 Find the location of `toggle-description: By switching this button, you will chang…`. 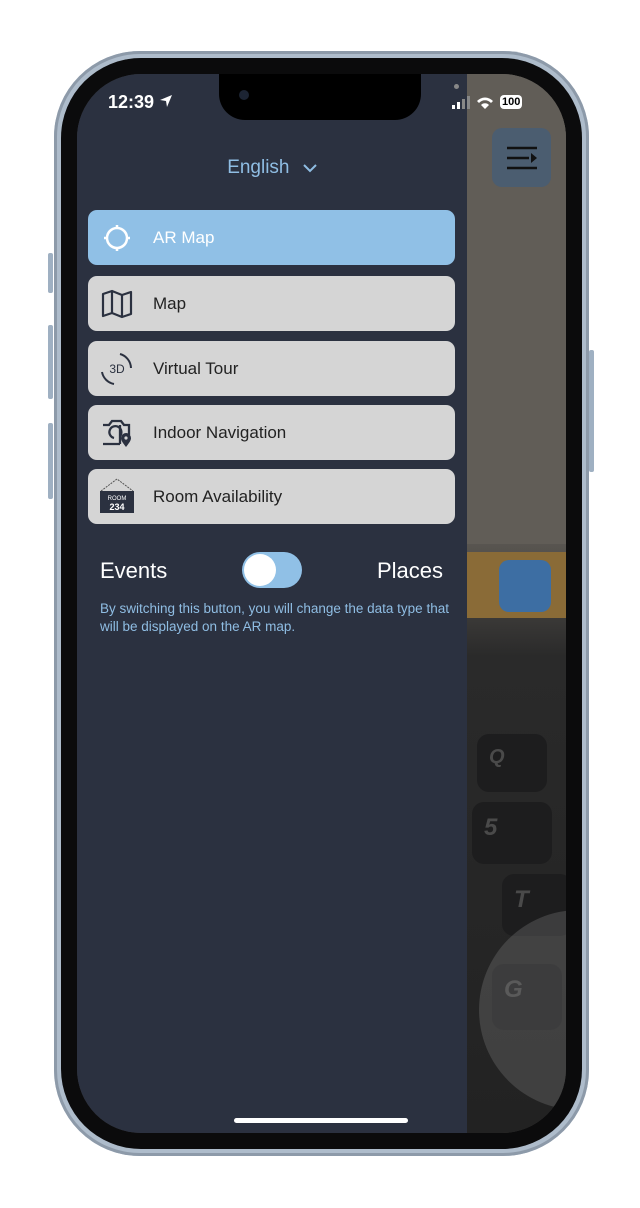

toggle-description: By switching this button, you will chang… is located at coordinates (274, 617).